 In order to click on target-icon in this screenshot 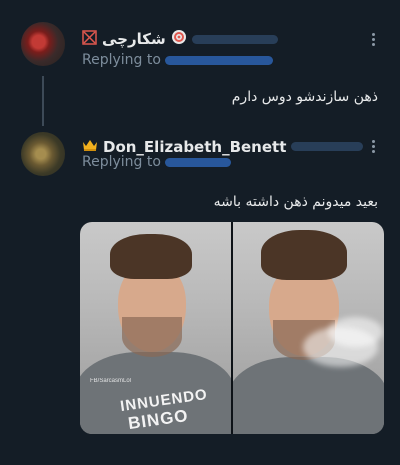, I will do `click(179, 39)`.